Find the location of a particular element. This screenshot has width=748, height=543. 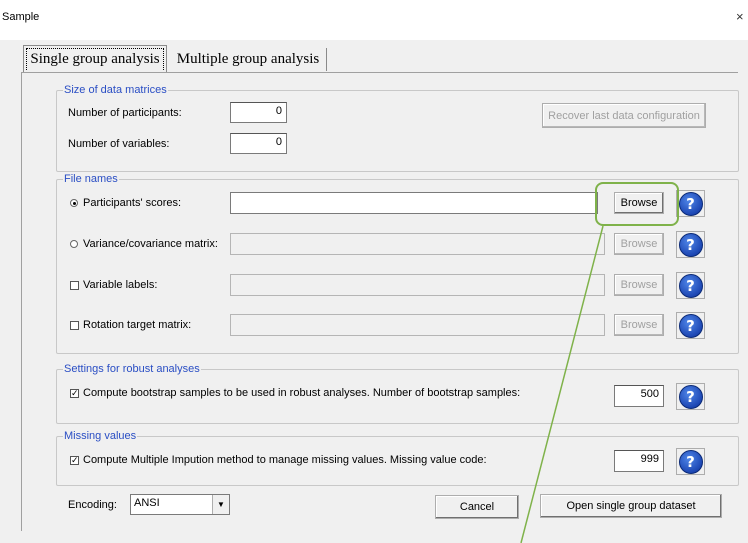

variables-input: 0 is located at coordinates (258, 143).